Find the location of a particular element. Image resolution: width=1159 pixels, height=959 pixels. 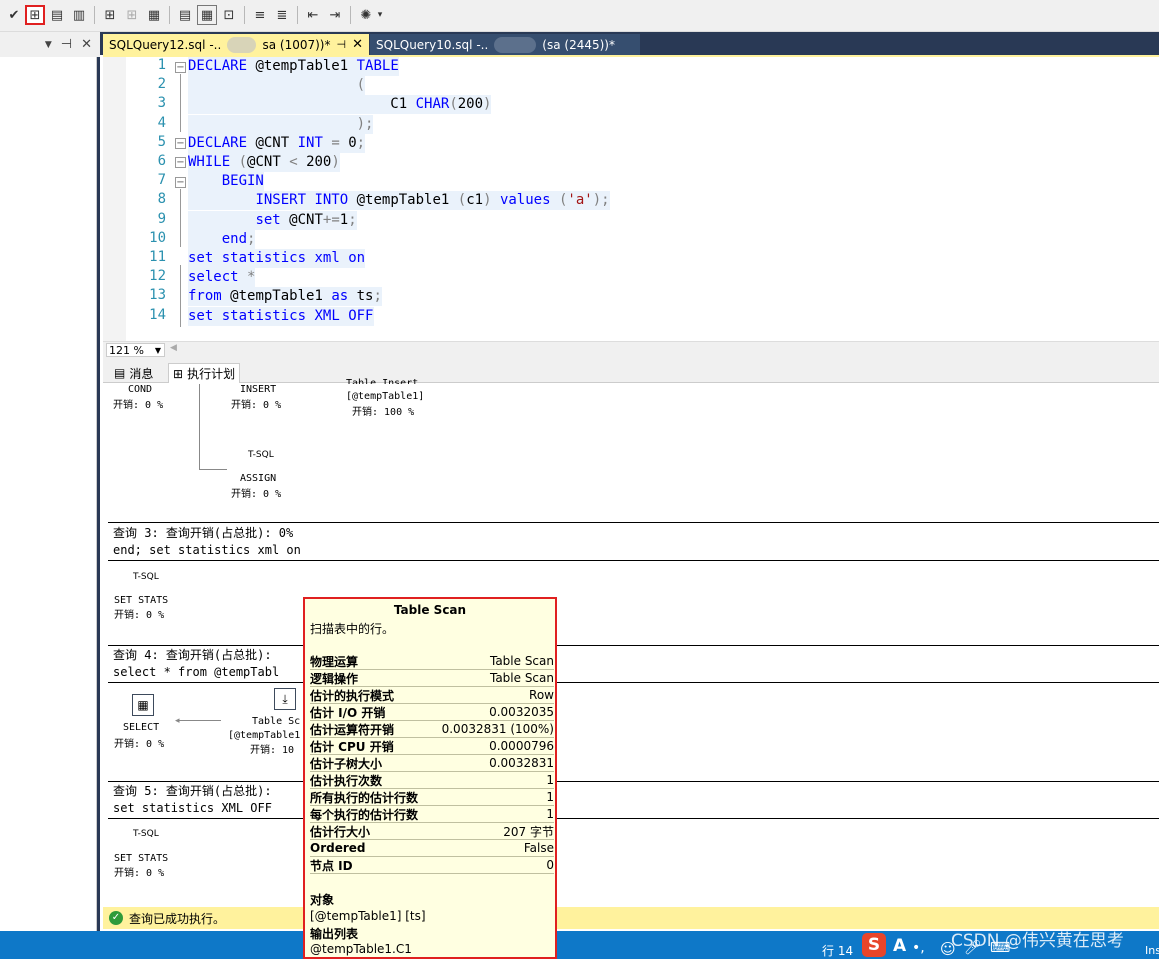

tab-messages: ▤ 消息 is located at coordinates (133, 373).